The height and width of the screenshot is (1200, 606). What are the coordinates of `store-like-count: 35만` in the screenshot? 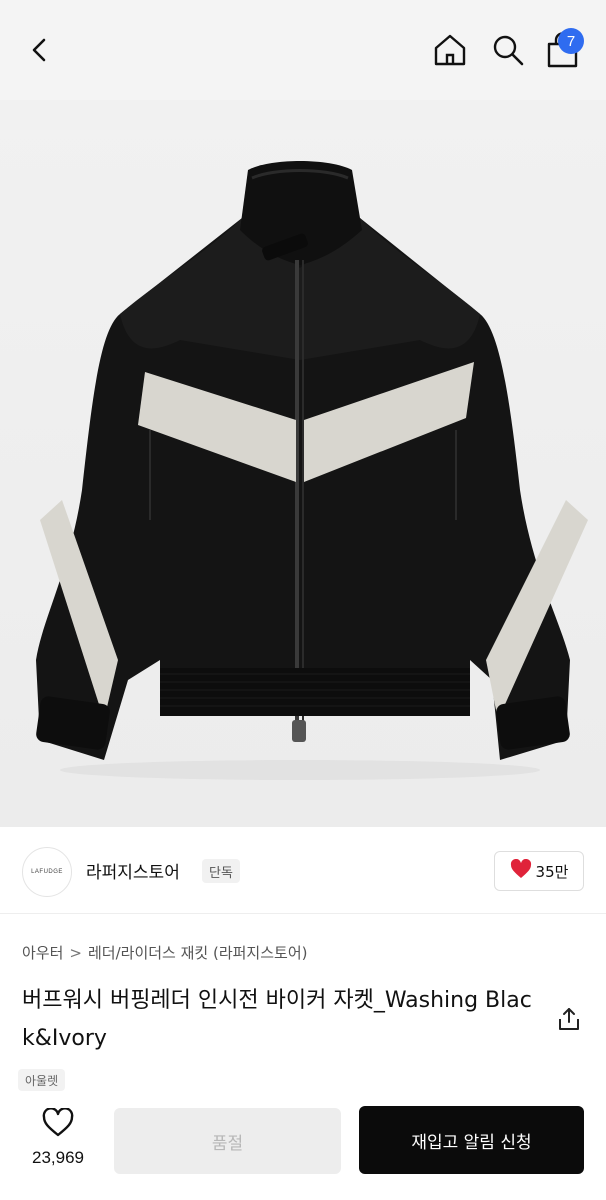 It's located at (552, 871).